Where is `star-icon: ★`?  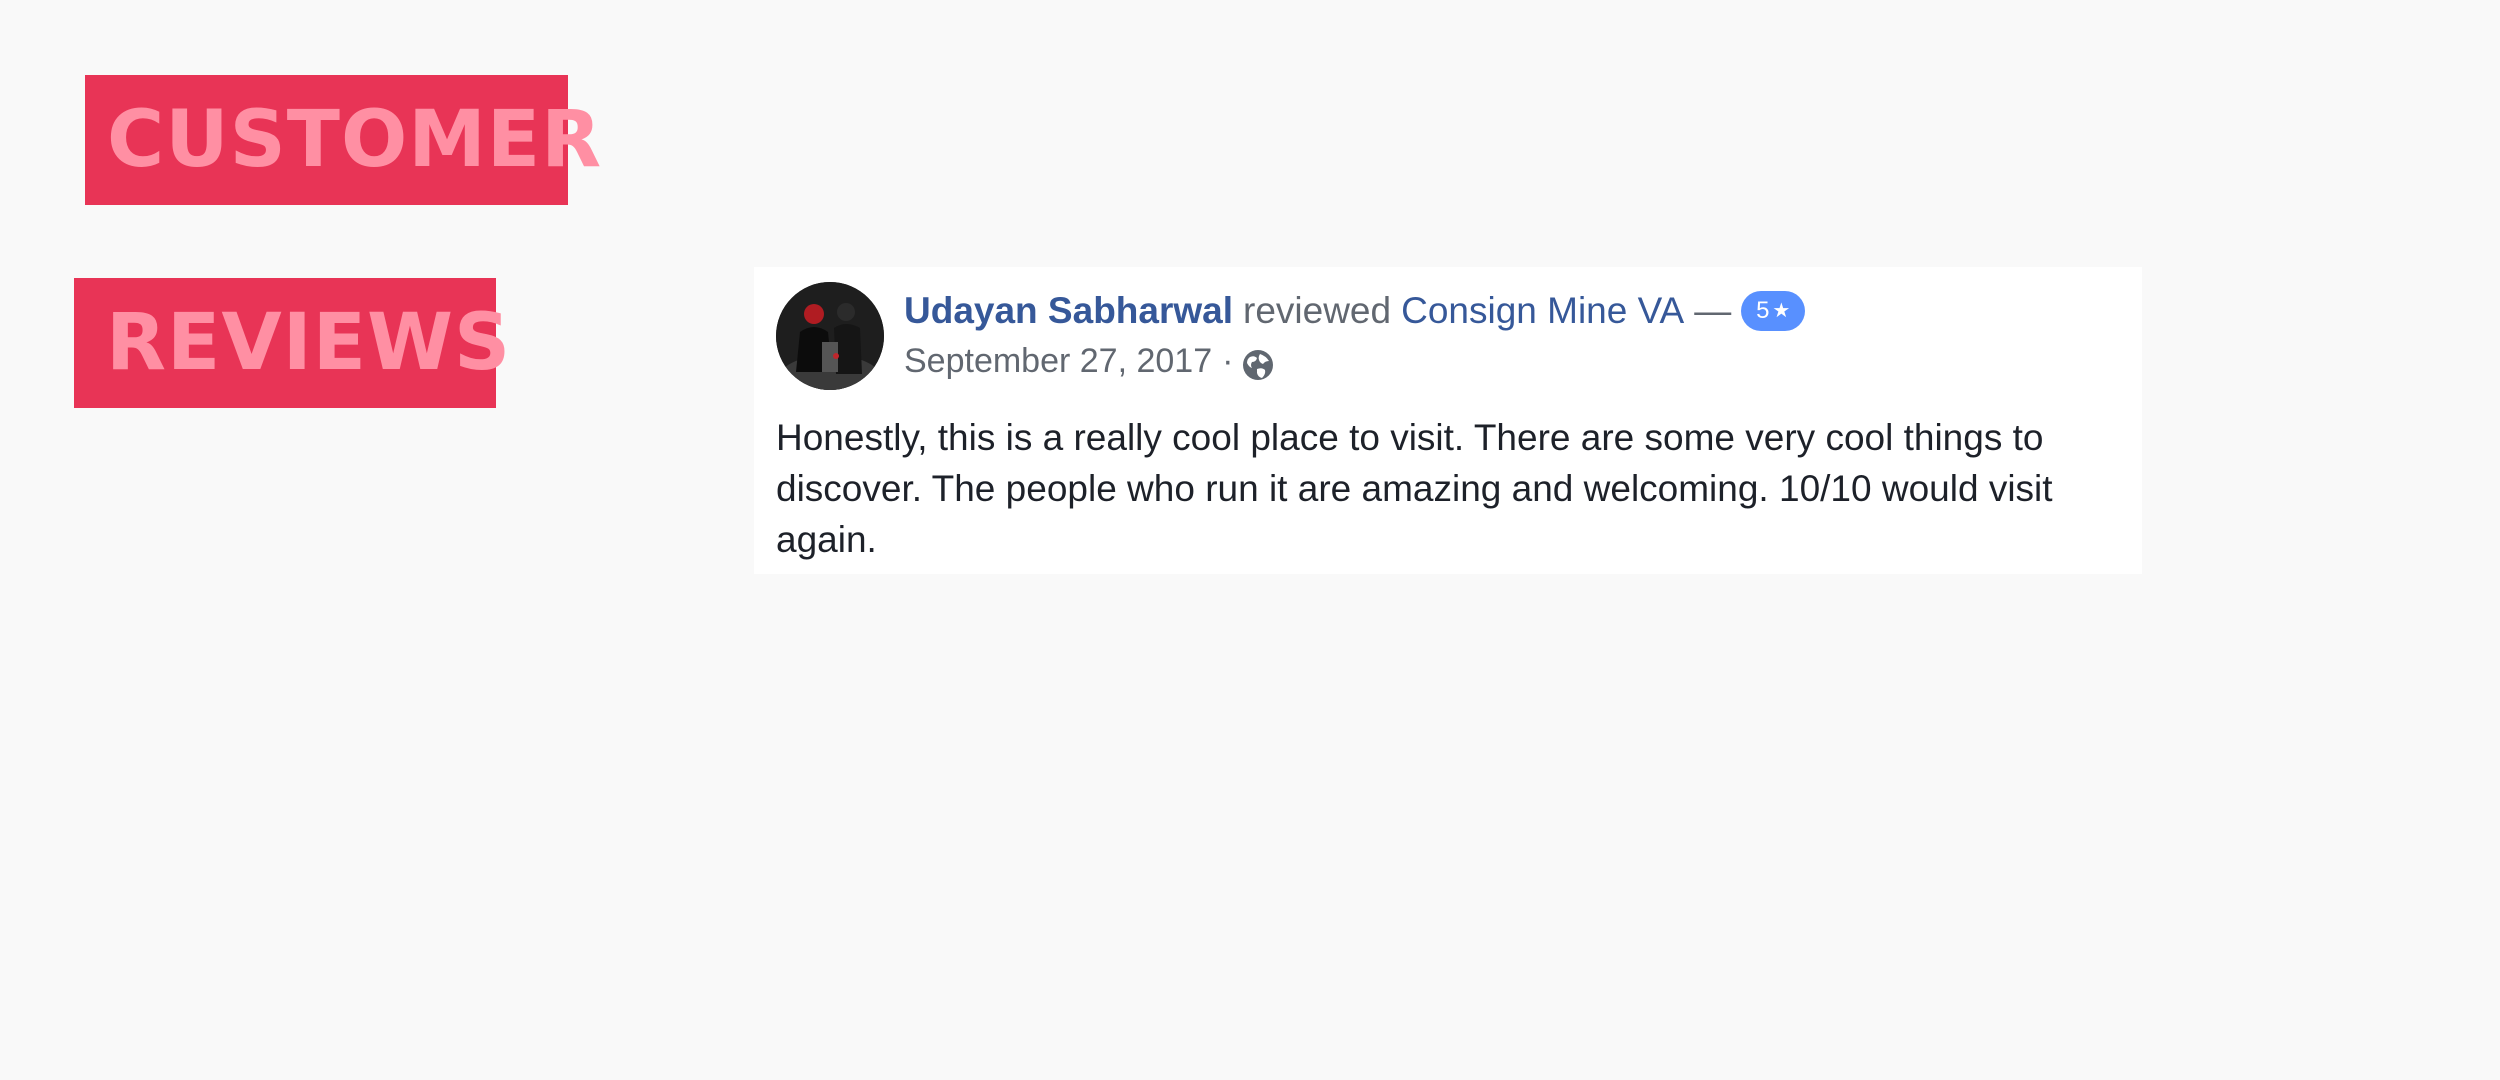
star-icon: ★ is located at coordinates (1781, 311).